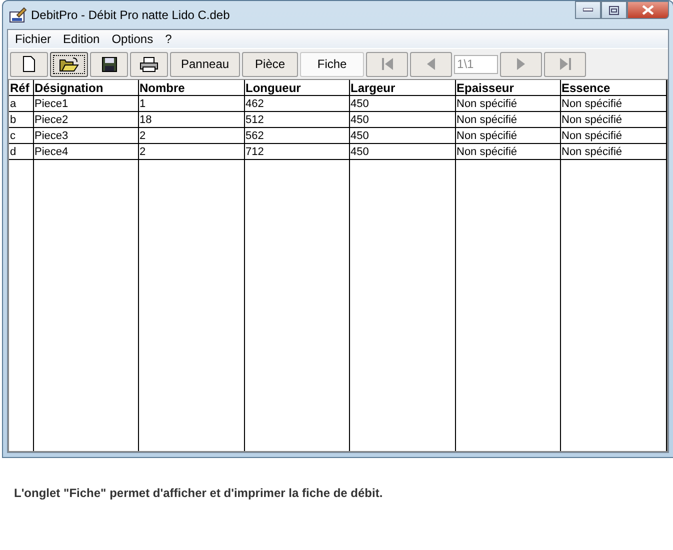  Describe the element at coordinates (507, 88) in the screenshot. I see `column-header: Epaisseur` at that location.